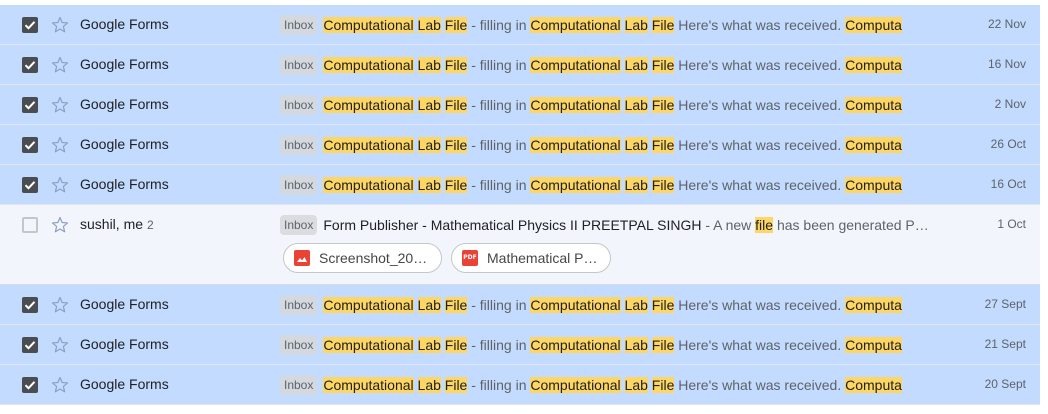 The width and height of the screenshot is (1048, 414). Describe the element at coordinates (302, 258) in the screenshot. I see `image-icon` at that location.